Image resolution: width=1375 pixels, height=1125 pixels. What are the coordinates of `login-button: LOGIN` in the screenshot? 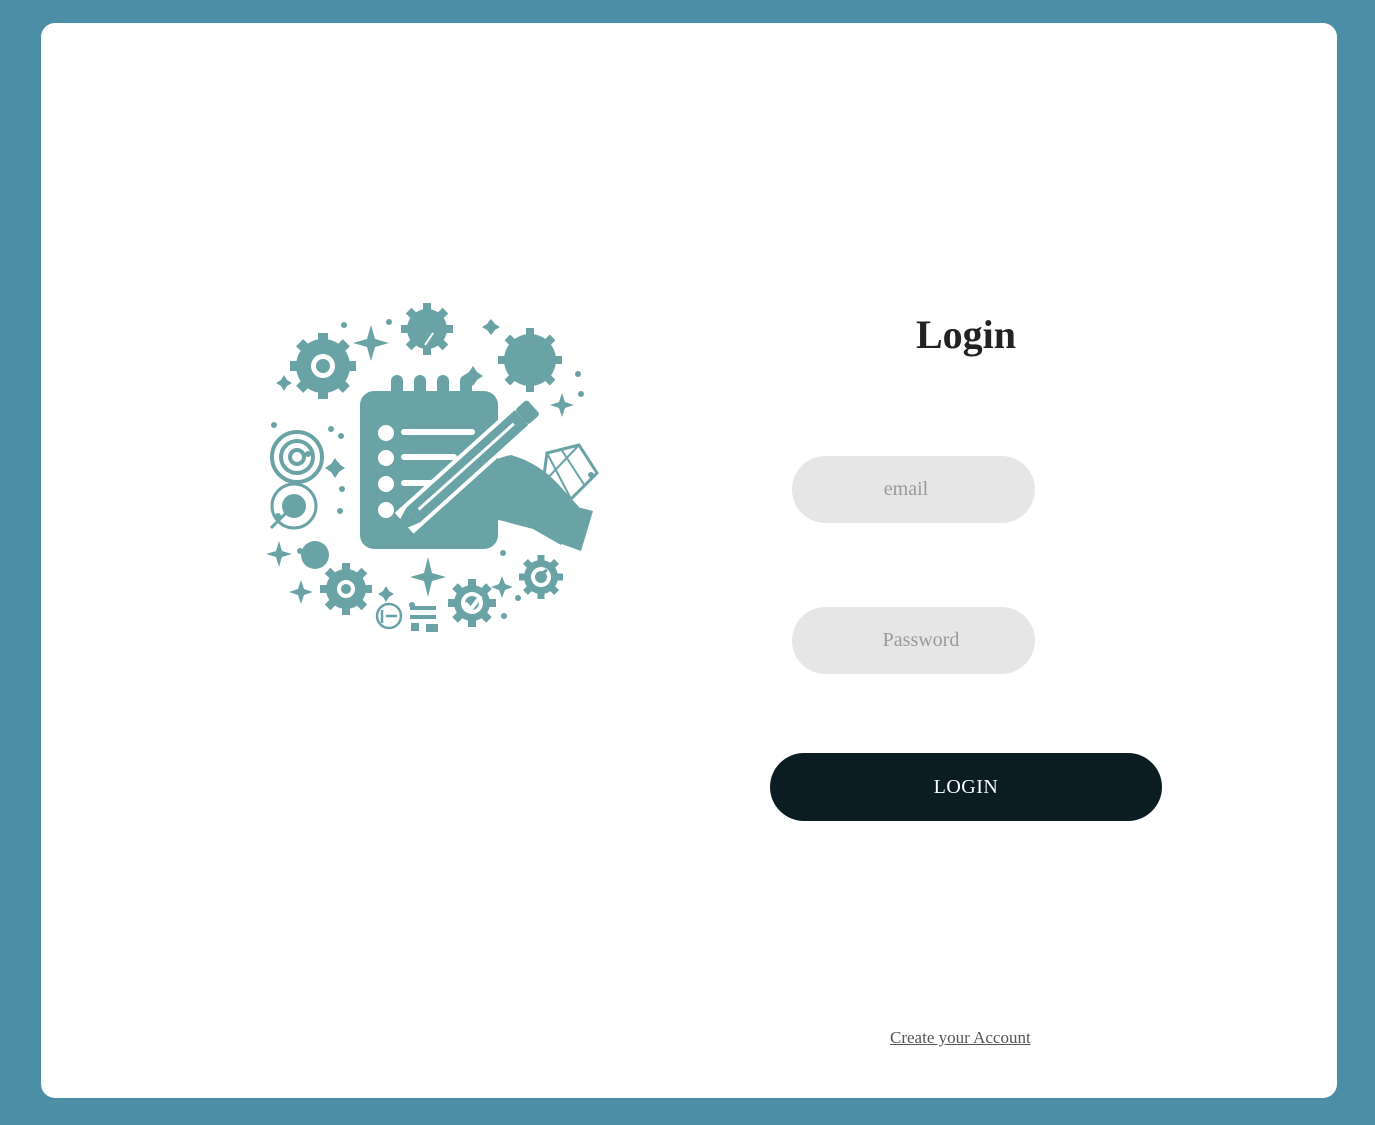 It's located at (966, 787).